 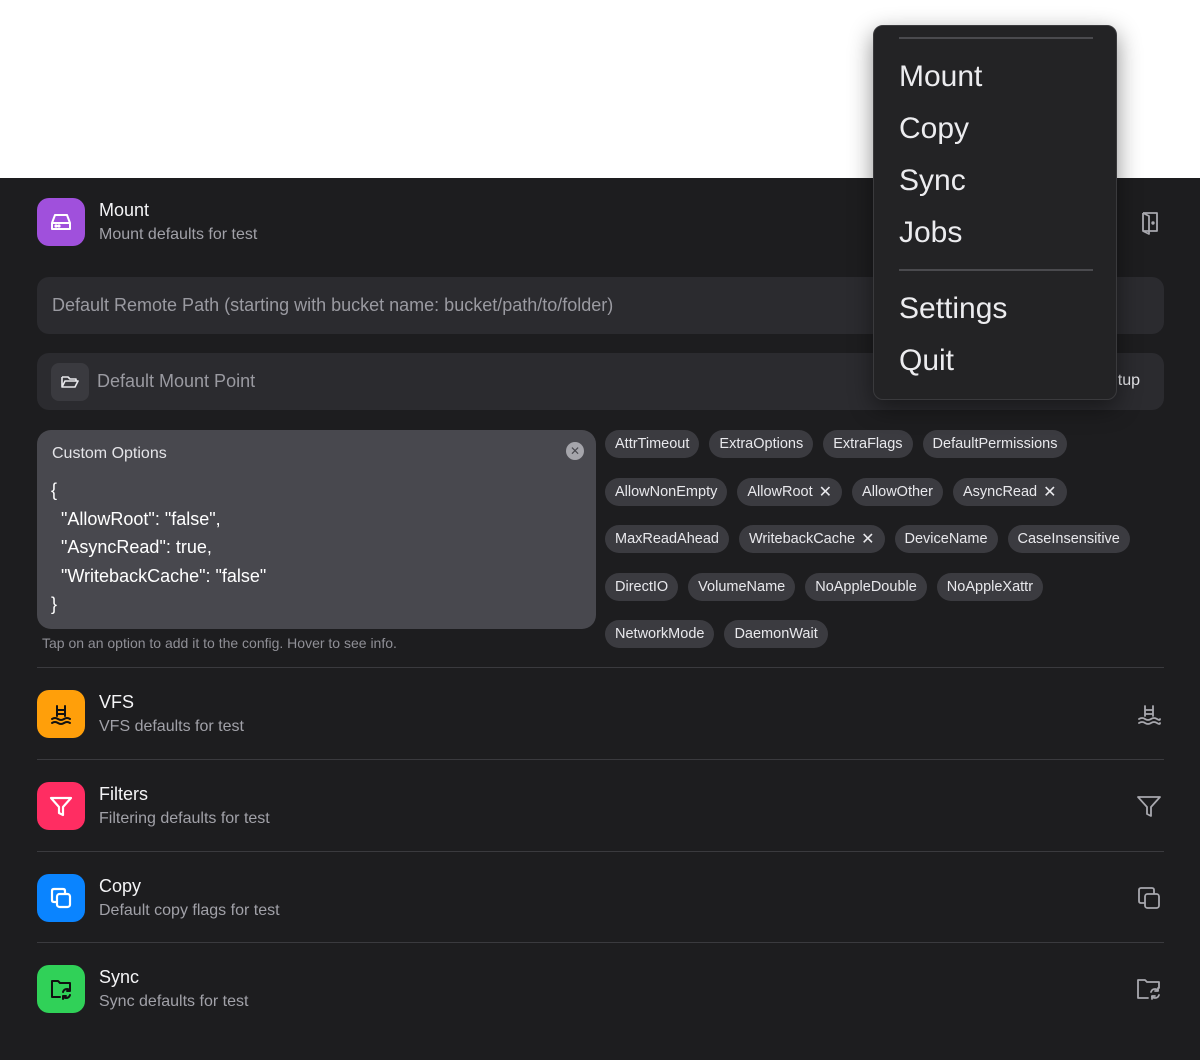 I want to click on option-chip-defaultpermissions: DefaultPermissions, so click(x=995, y=444).